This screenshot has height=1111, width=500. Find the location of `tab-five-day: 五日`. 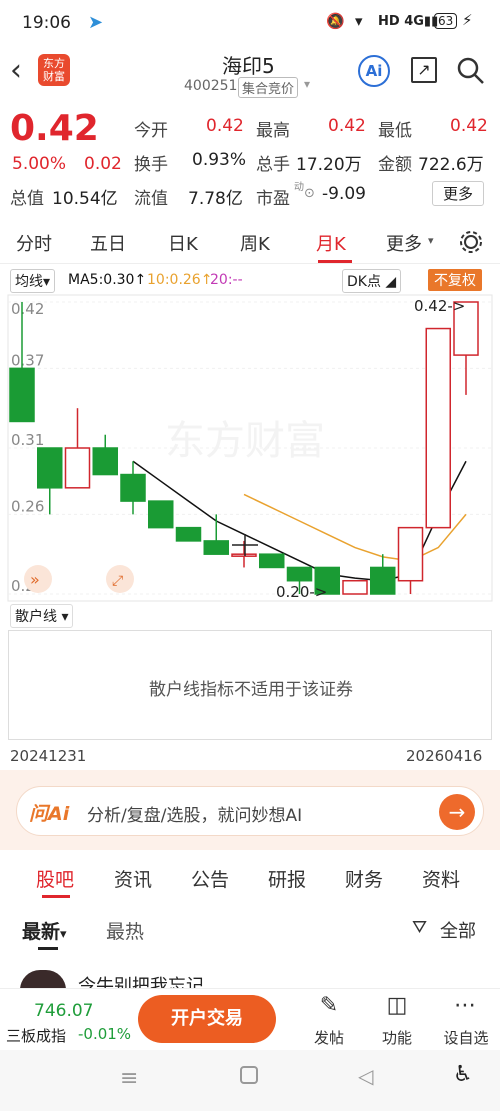

tab-five-day: 五日 is located at coordinates (108, 243).